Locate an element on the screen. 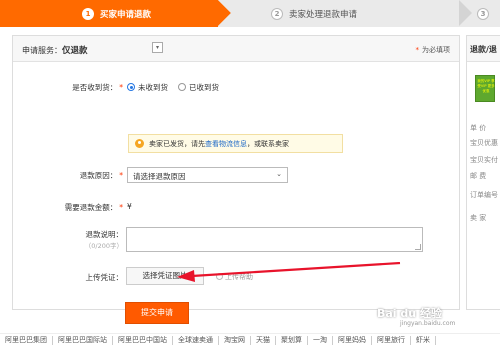 The height and width of the screenshot is (346, 500). required-star-icon: * is located at coordinates (417, 50).